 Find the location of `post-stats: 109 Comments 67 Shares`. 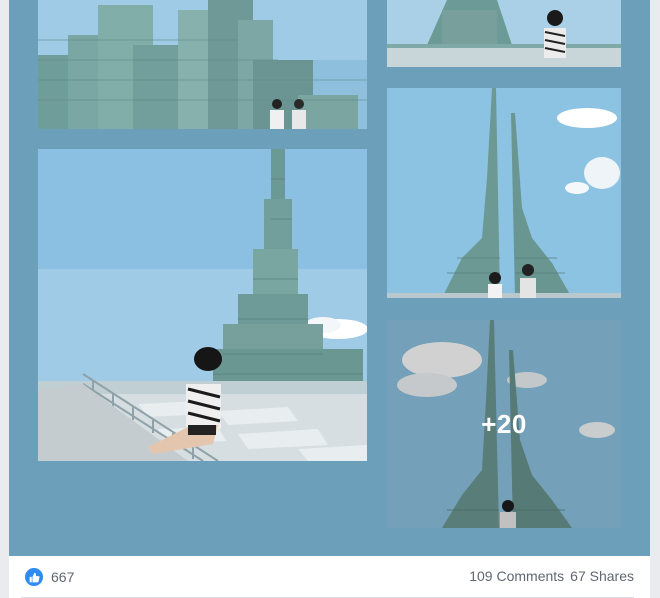

post-stats: 109 Comments 67 Shares is located at coordinates (551, 576).